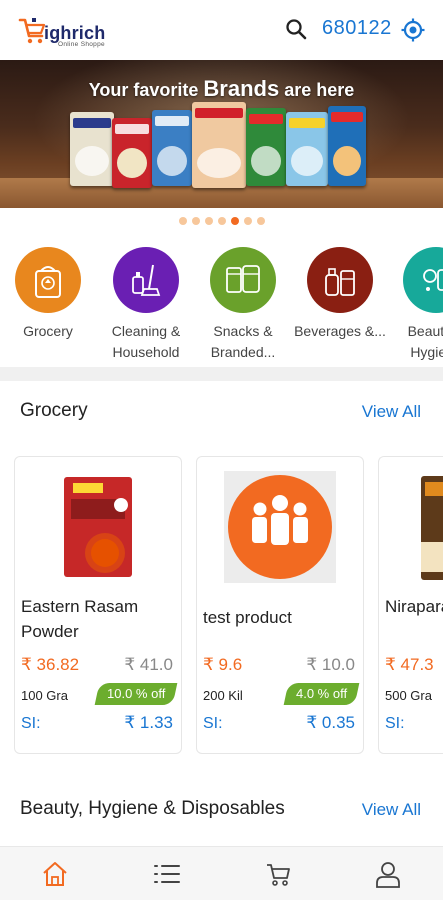  Describe the element at coordinates (241, 88) in the screenshot. I see `banner-title-emphasis: Brands` at that location.